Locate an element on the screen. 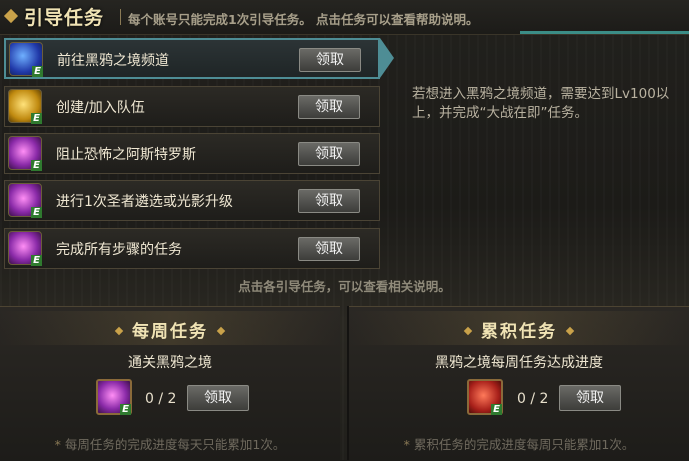  quest-item-1: E 前往黑鸦之境频道 领取 is located at coordinates (192, 58).